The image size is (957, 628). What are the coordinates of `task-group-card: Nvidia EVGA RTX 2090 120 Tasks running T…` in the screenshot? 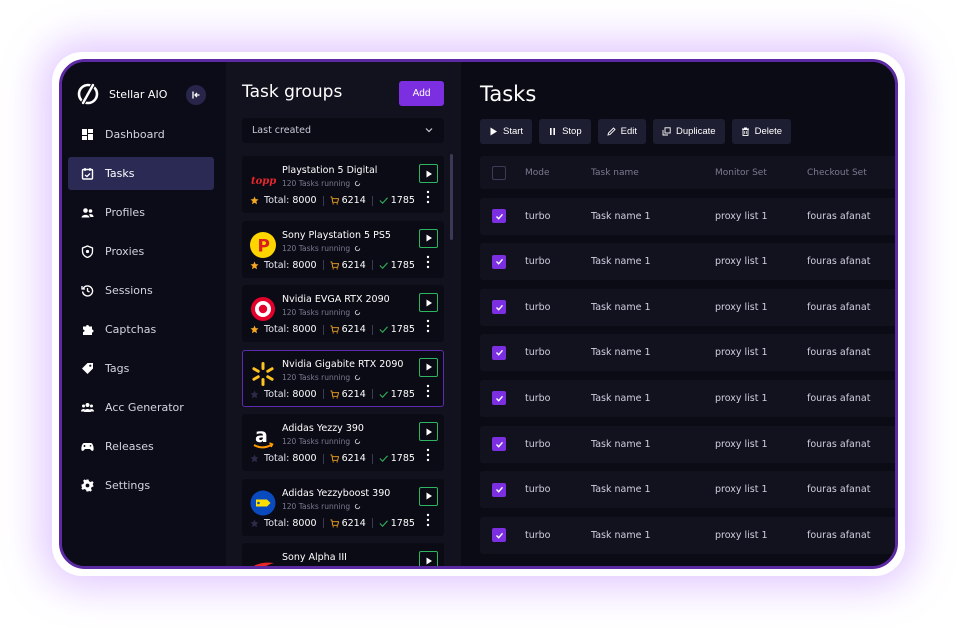 It's located at (343, 313).